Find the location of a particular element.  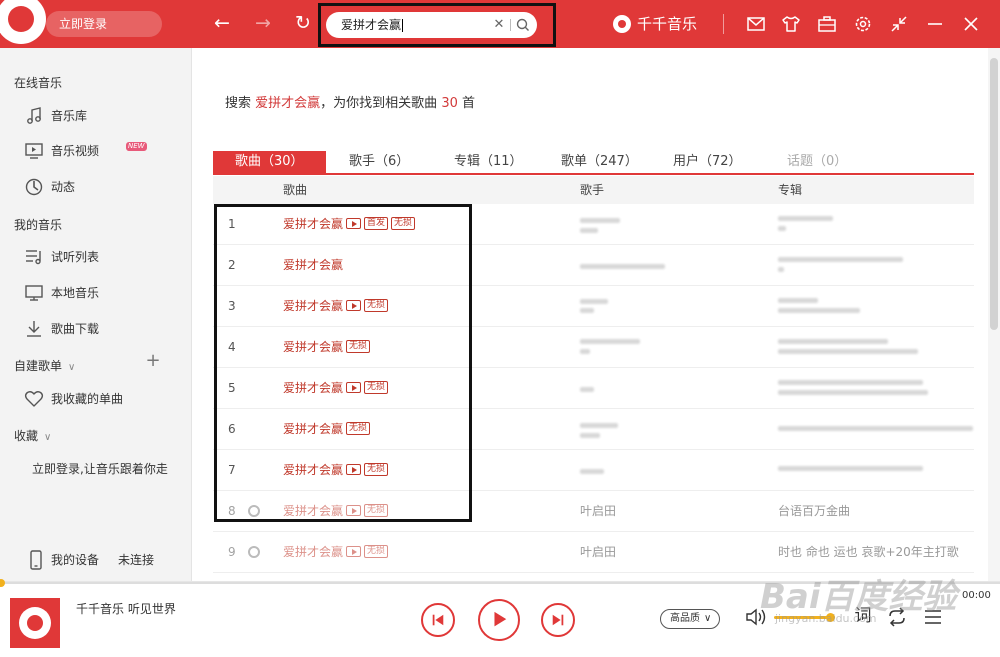

sidebar-item-activity: 动态 is located at coordinates (104, 187).